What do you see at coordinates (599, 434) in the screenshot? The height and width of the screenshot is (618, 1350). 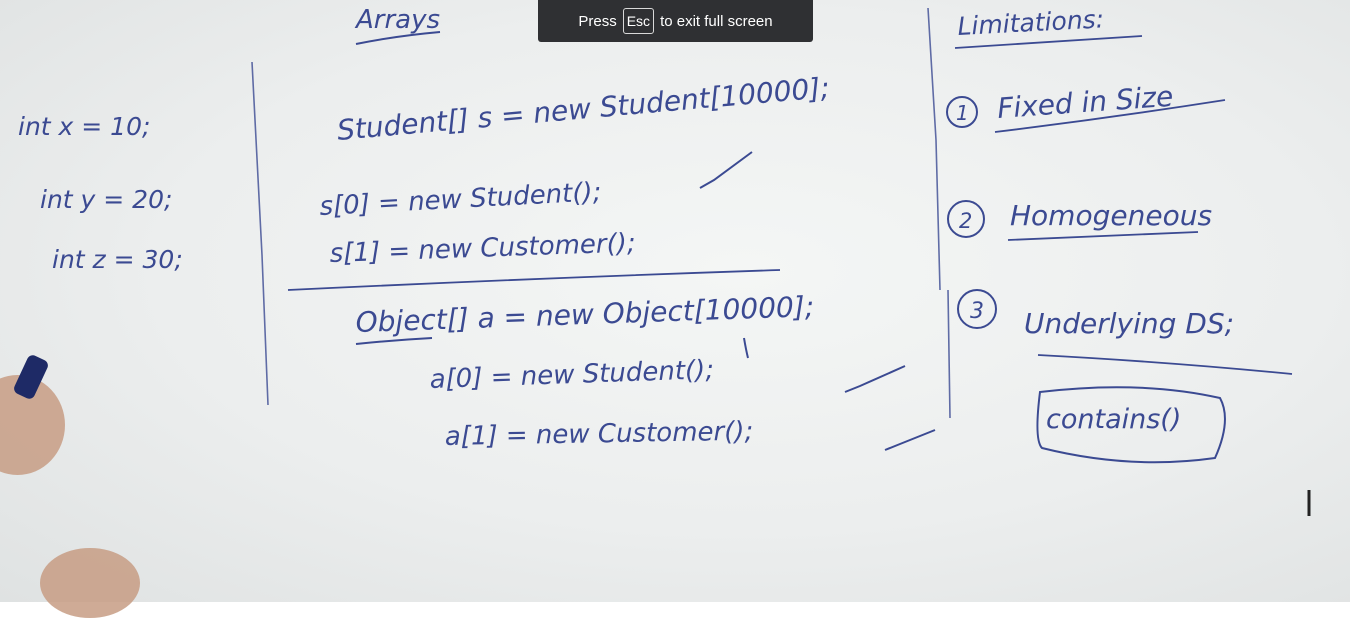 I see `code-a1: a[1] = new Customer();` at bounding box center [599, 434].